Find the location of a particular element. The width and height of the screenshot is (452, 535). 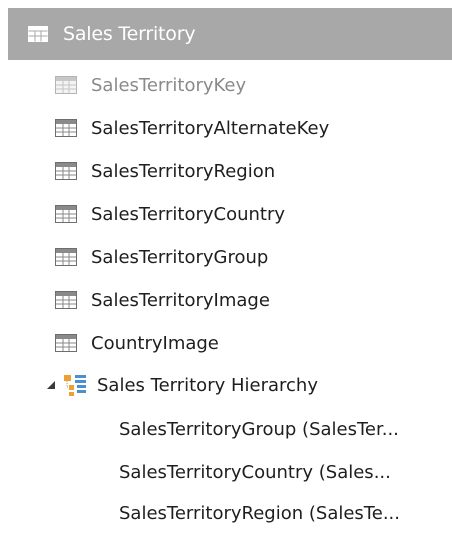

table-icon is located at coordinates (38, 34).